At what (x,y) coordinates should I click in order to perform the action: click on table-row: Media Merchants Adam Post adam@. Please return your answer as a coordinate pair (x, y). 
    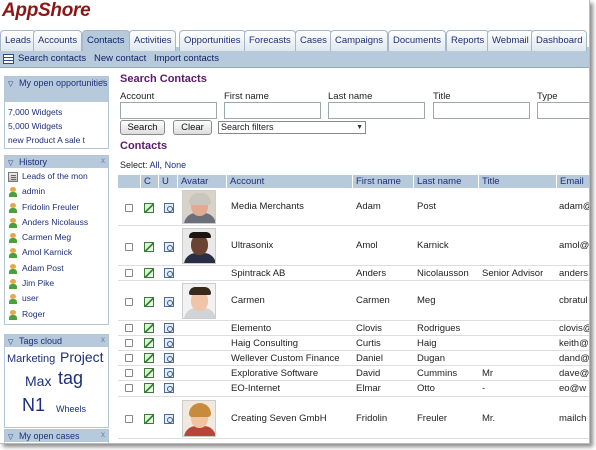
    Looking at the image, I should click on (353, 207).